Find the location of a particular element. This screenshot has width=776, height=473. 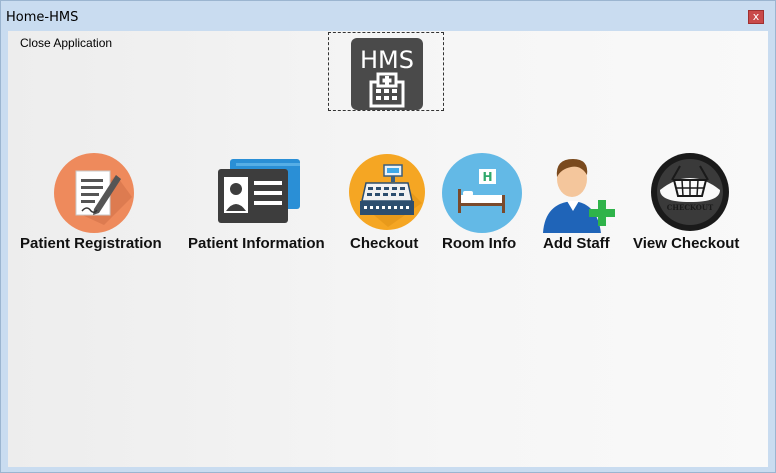

view-checkout-label: View Checkout is located at coordinates (686, 243).